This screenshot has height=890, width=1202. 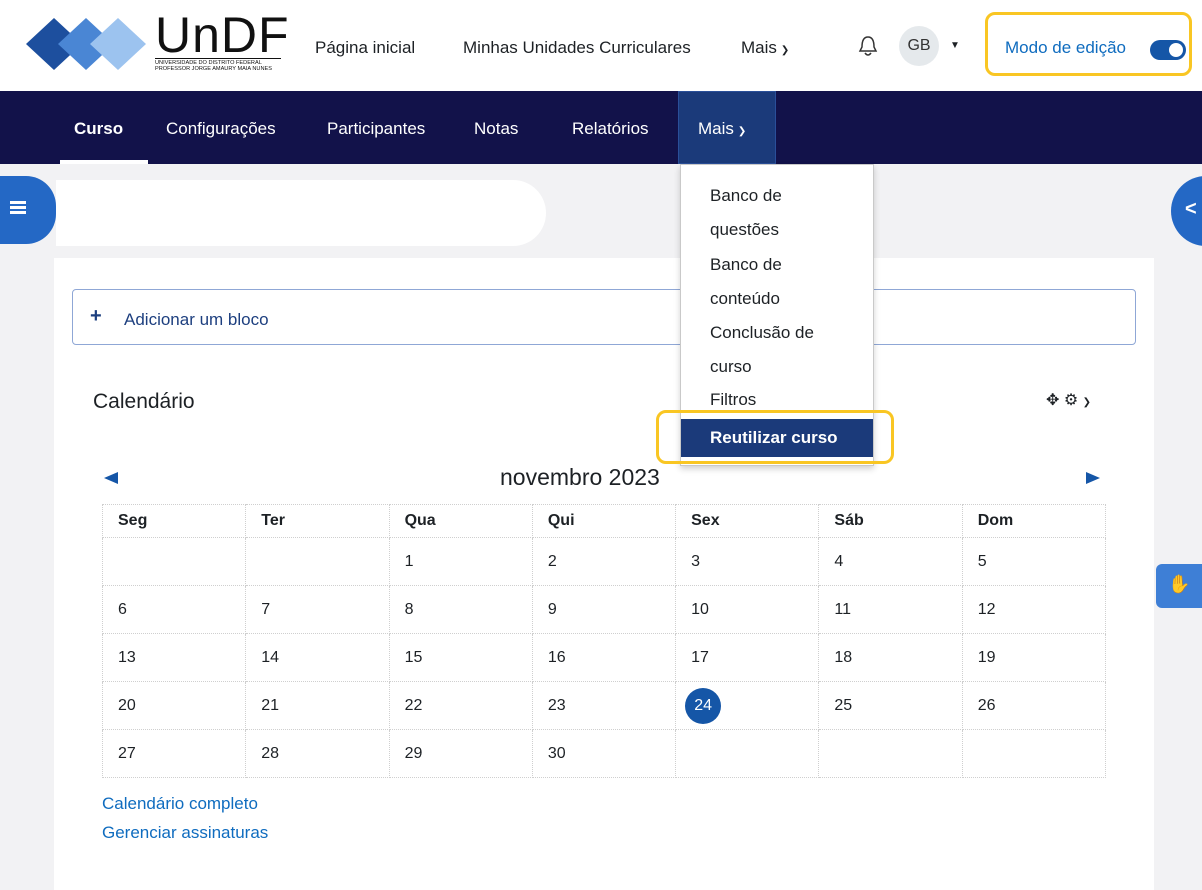 What do you see at coordinates (890, 561) in the screenshot?
I see `calendar-day-cell: 4` at bounding box center [890, 561].